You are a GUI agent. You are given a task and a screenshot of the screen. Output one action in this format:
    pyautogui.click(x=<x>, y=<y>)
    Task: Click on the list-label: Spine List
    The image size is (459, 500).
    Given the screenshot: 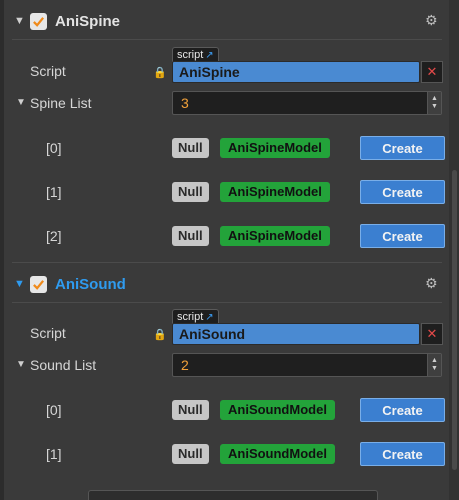 What is the action you would take?
    pyautogui.click(x=61, y=103)
    